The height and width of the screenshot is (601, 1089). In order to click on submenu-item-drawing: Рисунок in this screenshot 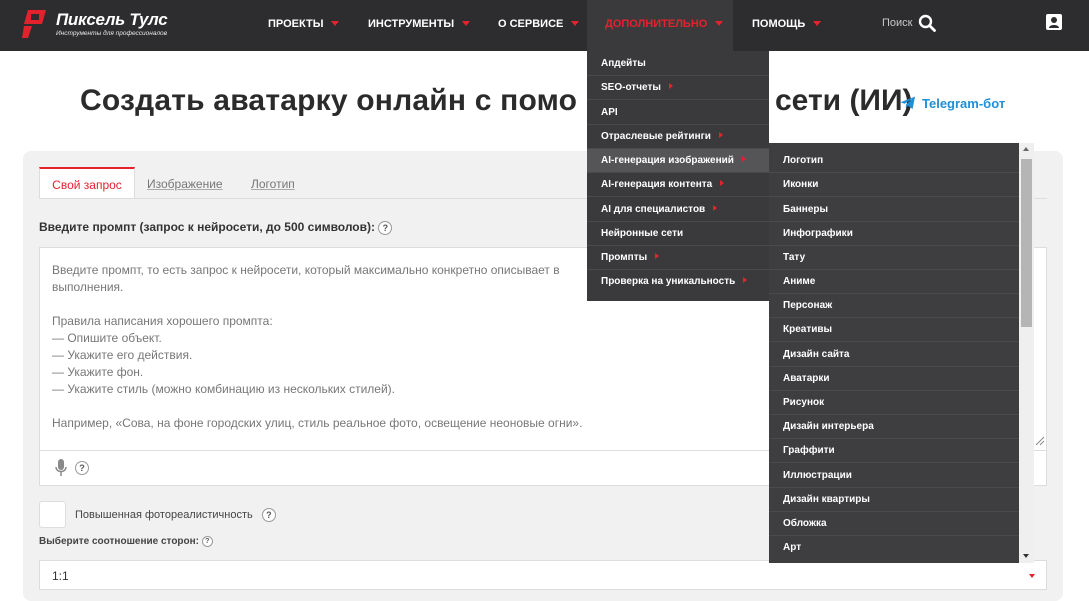, I will do `click(894, 403)`.